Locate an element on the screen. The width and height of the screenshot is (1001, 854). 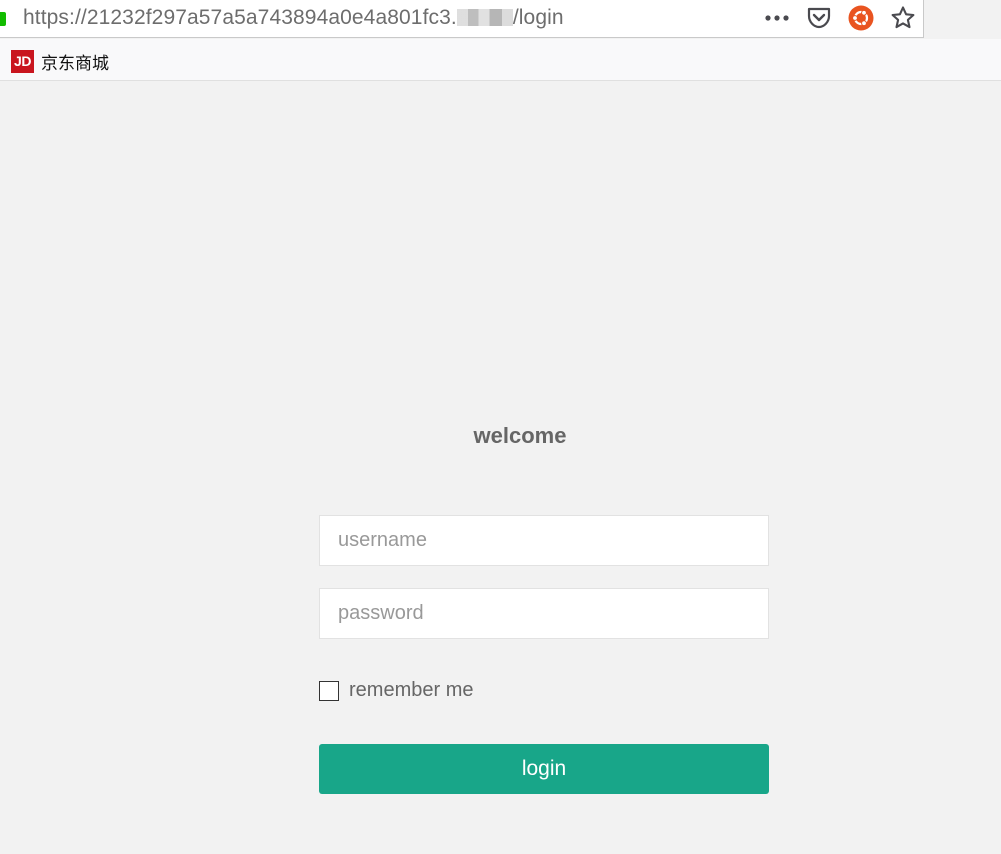
bookmark-label: 京东商城 is located at coordinates (75, 63).